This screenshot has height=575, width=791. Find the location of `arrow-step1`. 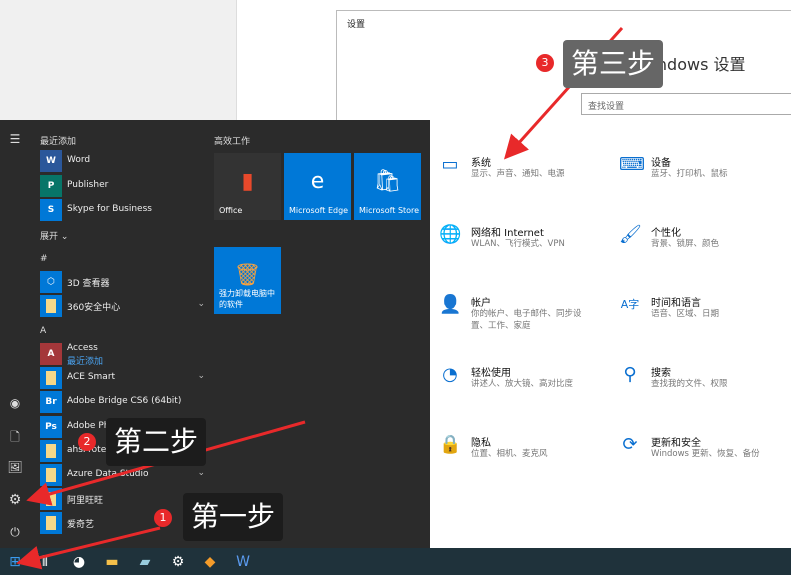

arrow-step1 is located at coordinates (88, 548).